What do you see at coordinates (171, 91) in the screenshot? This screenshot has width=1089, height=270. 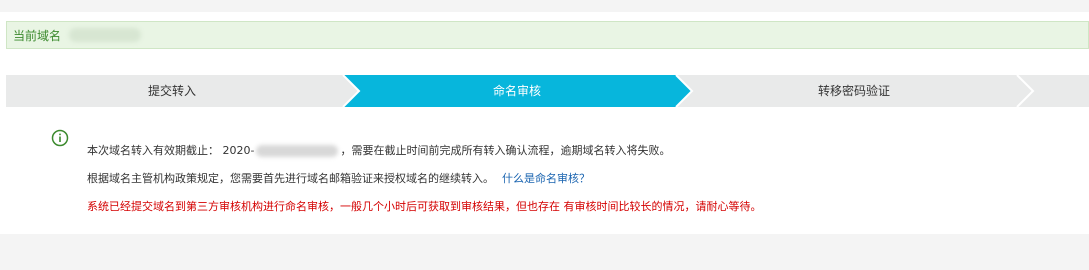 I see `step-1-label: 提交转入` at bounding box center [171, 91].